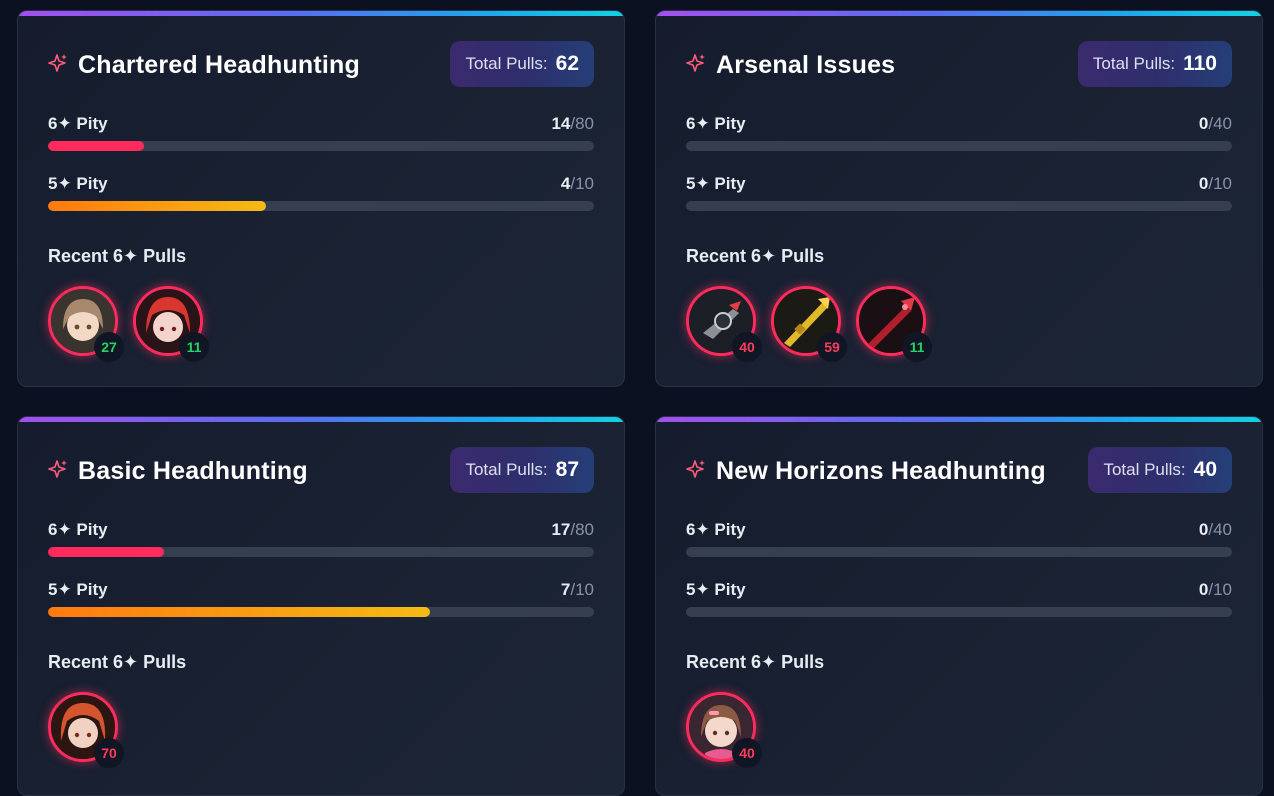 Image resolution: width=1274 pixels, height=796 pixels. I want to click on total-pulls-badge: Total Pulls: 87, so click(522, 470).